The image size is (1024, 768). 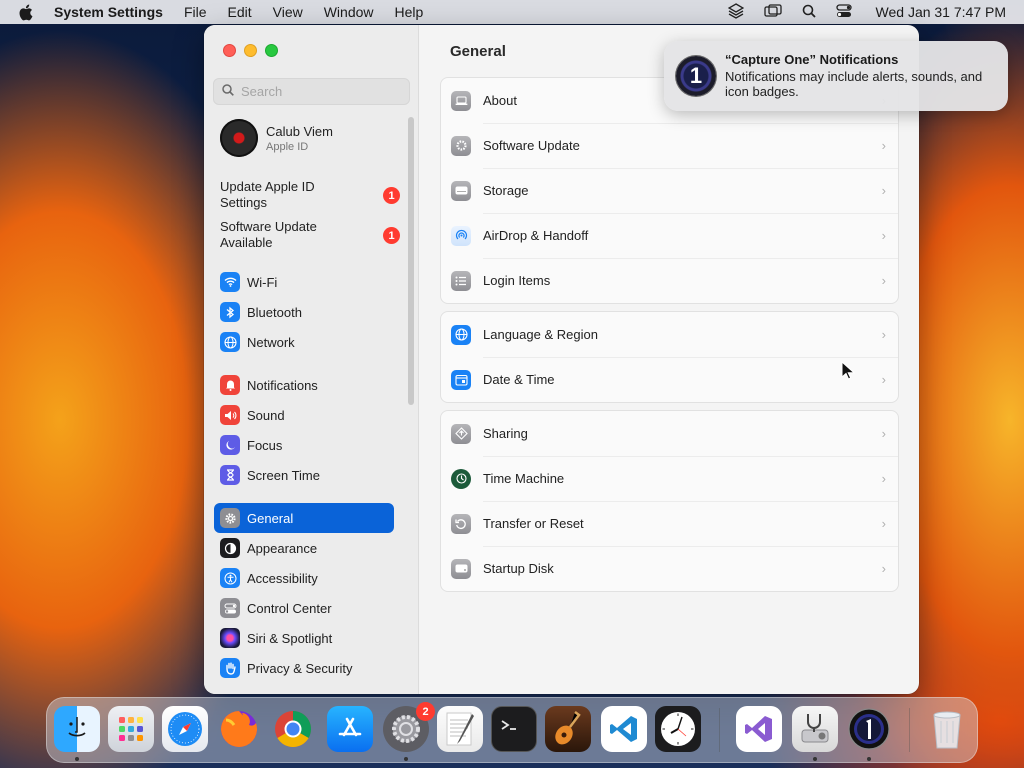 What do you see at coordinates (478, 51) in the screenshot?
I see `page-title: General` at bounding box center [478, 51].